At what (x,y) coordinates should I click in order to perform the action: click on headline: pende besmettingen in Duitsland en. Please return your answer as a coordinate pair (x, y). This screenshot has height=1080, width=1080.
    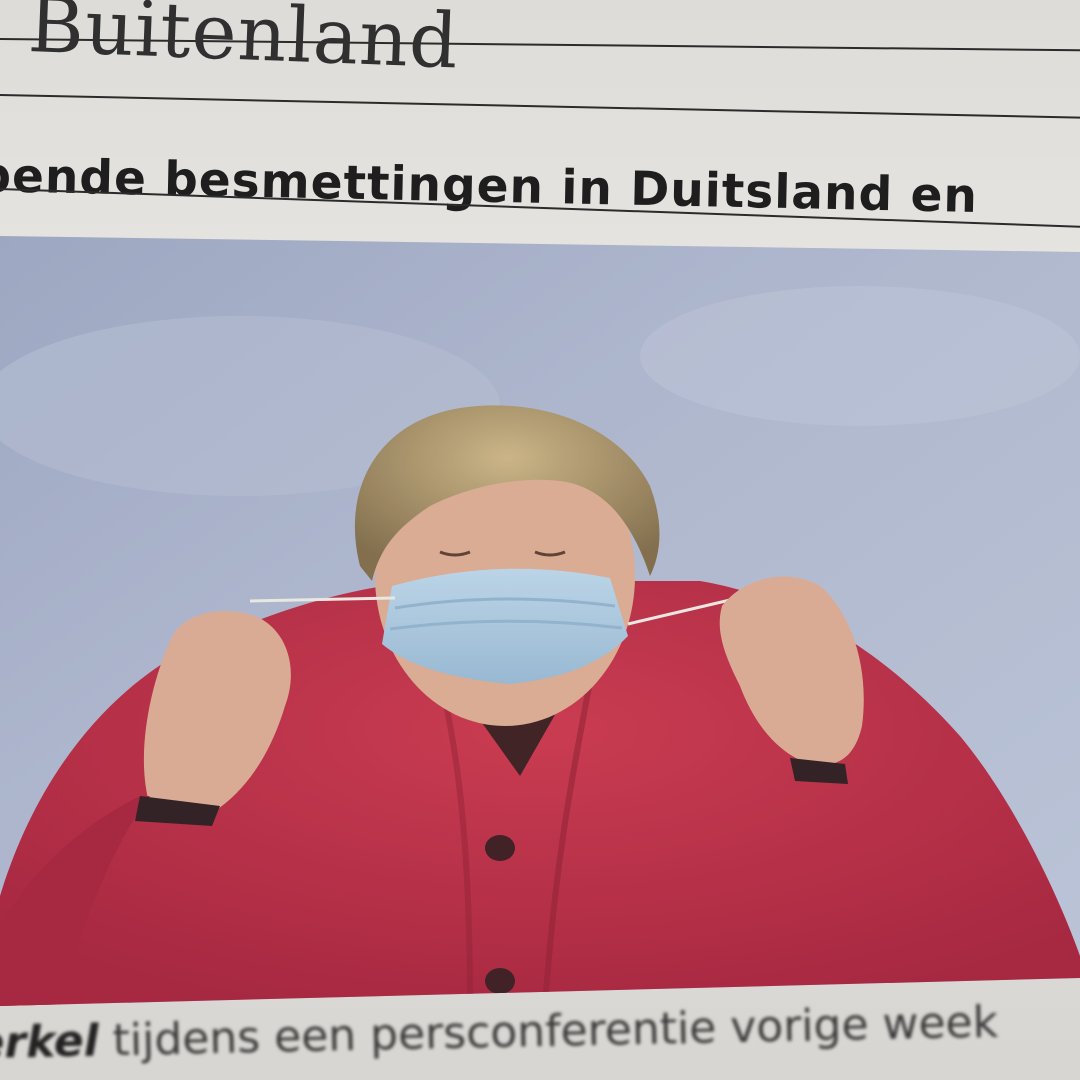
    Looking at the image, I should click on (489, 186).